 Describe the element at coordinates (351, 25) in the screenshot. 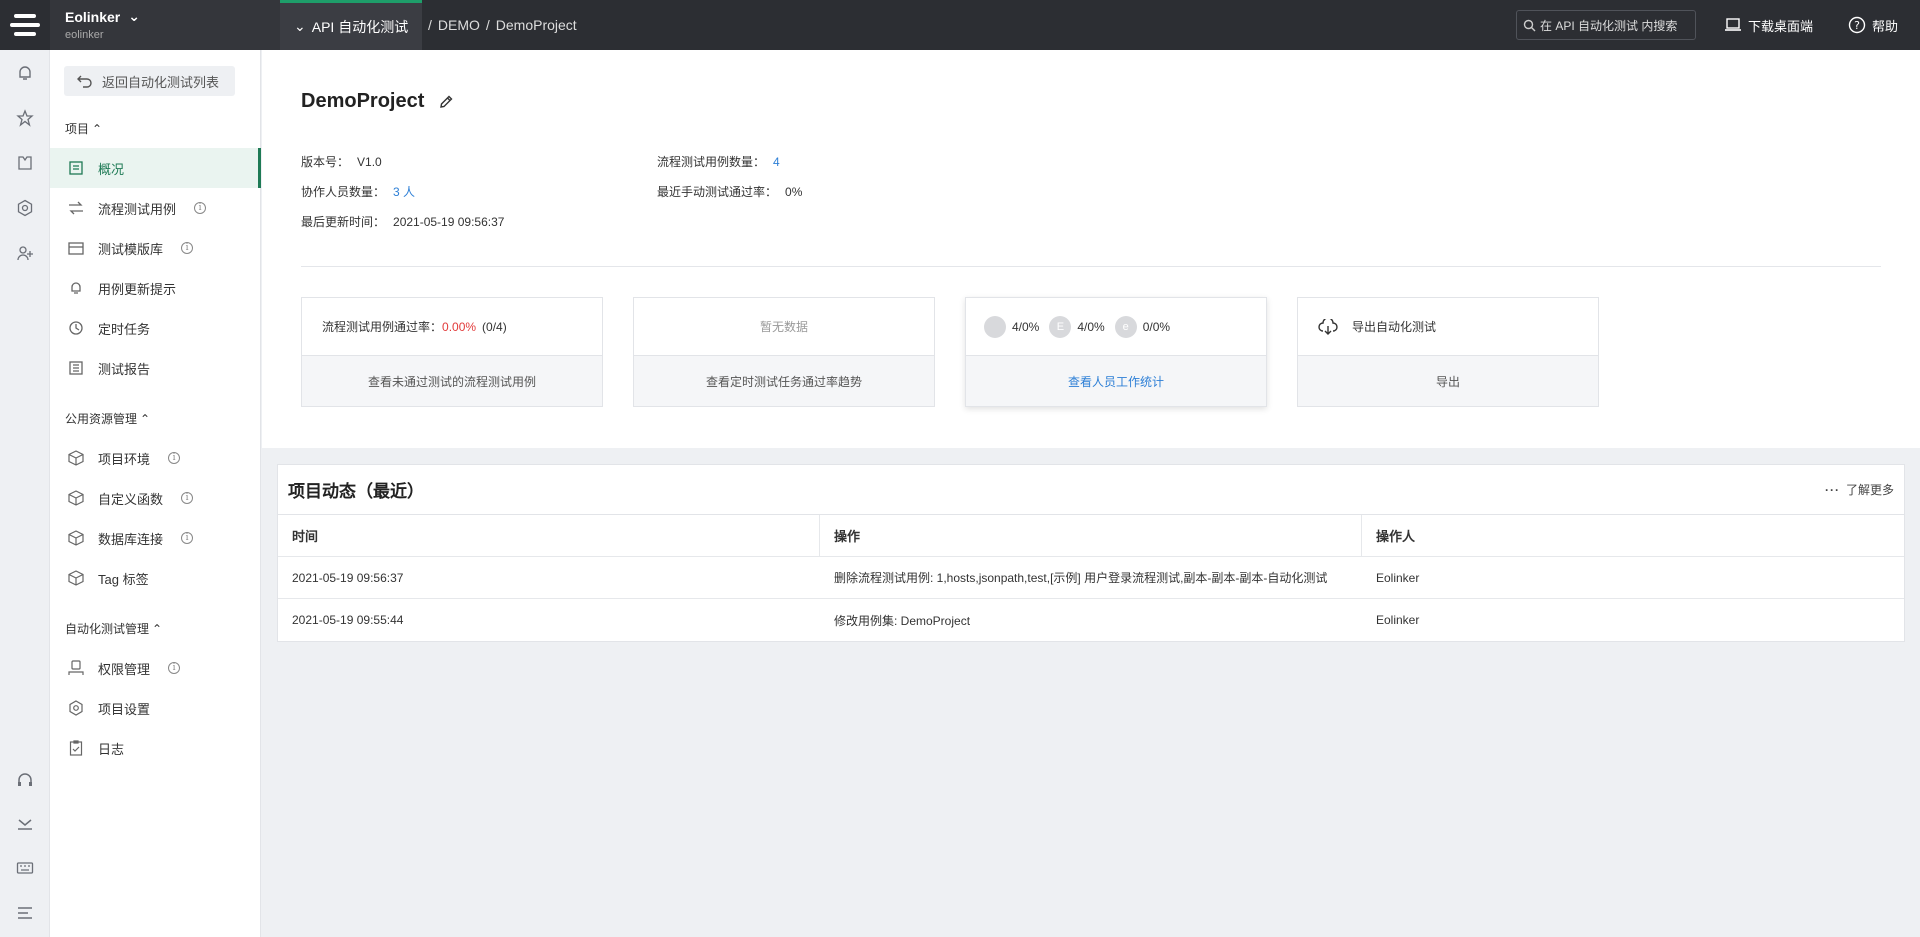

I see `module-tab: ⌄ API 自动化测试` at that location.